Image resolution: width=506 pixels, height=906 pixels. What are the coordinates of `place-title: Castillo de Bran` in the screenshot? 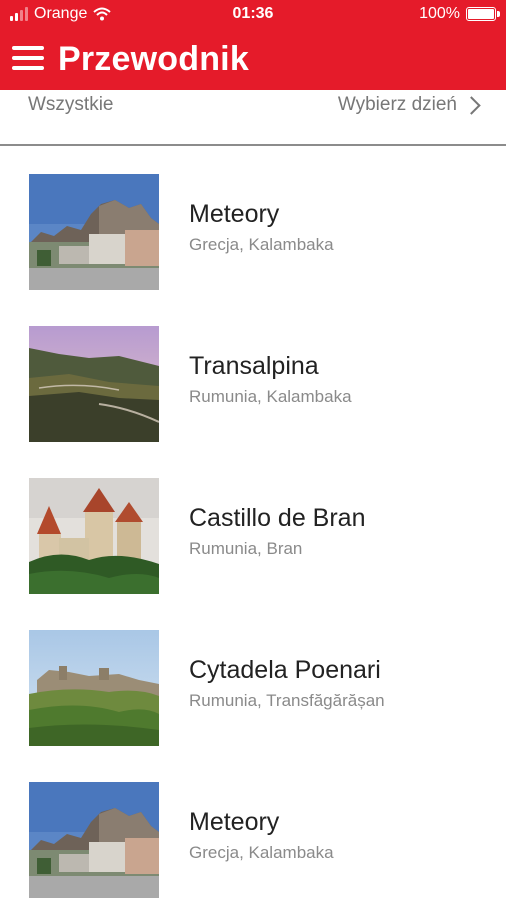 It's located at (277, 518).